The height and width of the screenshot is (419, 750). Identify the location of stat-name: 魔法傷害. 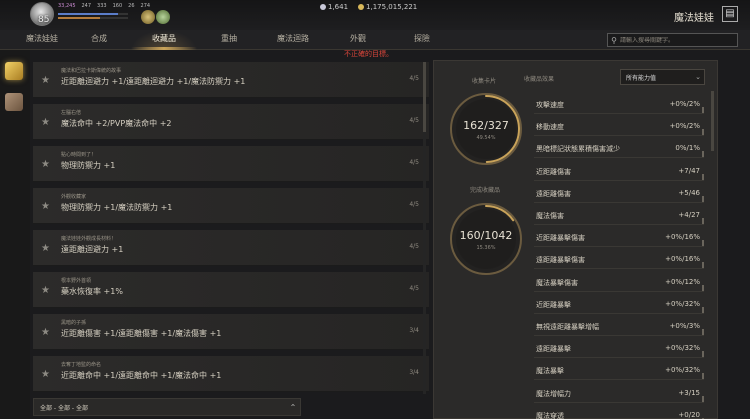
(550, 216).